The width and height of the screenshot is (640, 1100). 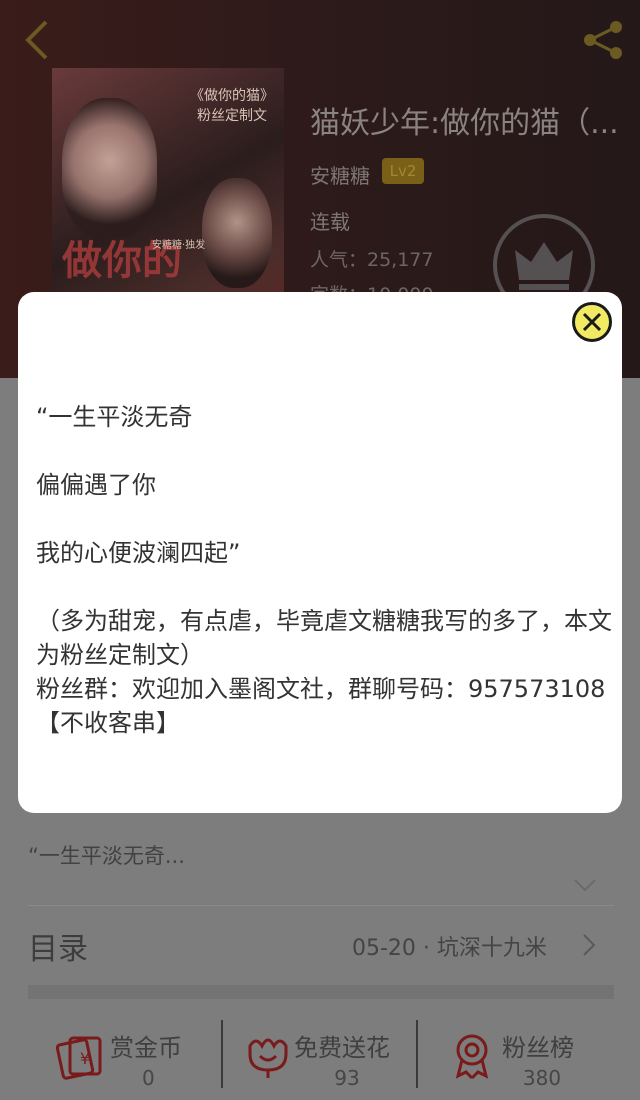 I want to click on popularity: 人气：25,177, so click(x=372, y=260).